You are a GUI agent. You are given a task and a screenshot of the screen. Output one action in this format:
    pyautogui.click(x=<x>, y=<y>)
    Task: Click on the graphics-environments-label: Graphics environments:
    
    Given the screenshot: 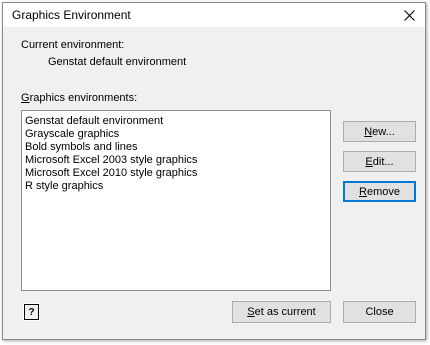 What is the action you would take?
    pyautogui.click(x=79, y=98)
    